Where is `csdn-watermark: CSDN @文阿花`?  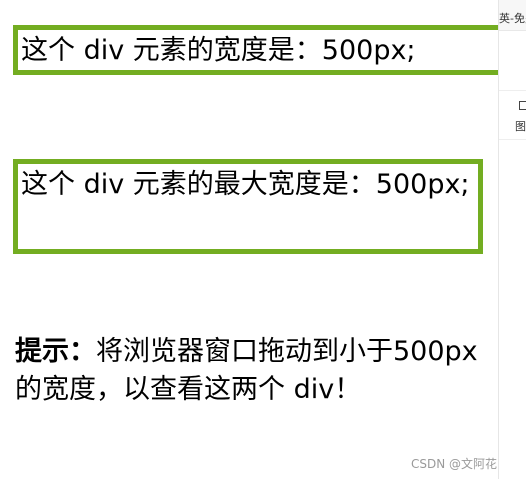 csdn-watermark: CSDN @文阿花 is located at coordinates (454, 464).